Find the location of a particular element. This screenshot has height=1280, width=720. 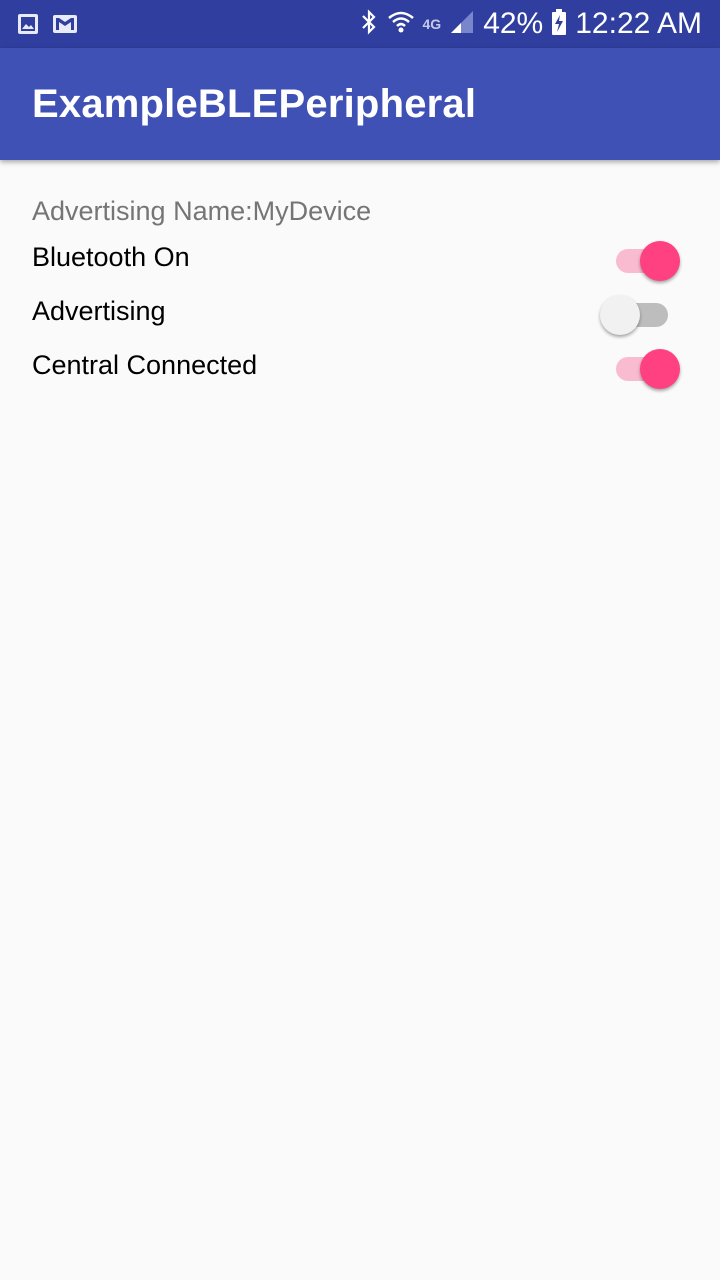

bluetooth-icon is located at coordinates (369, 24).